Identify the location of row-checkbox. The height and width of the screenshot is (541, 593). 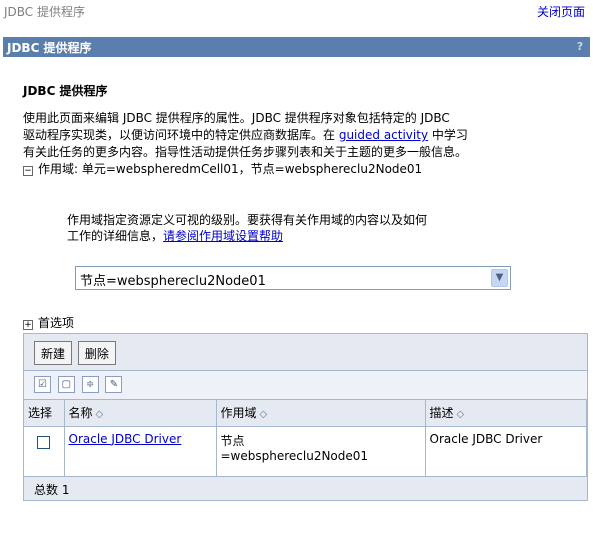
(44, 442).